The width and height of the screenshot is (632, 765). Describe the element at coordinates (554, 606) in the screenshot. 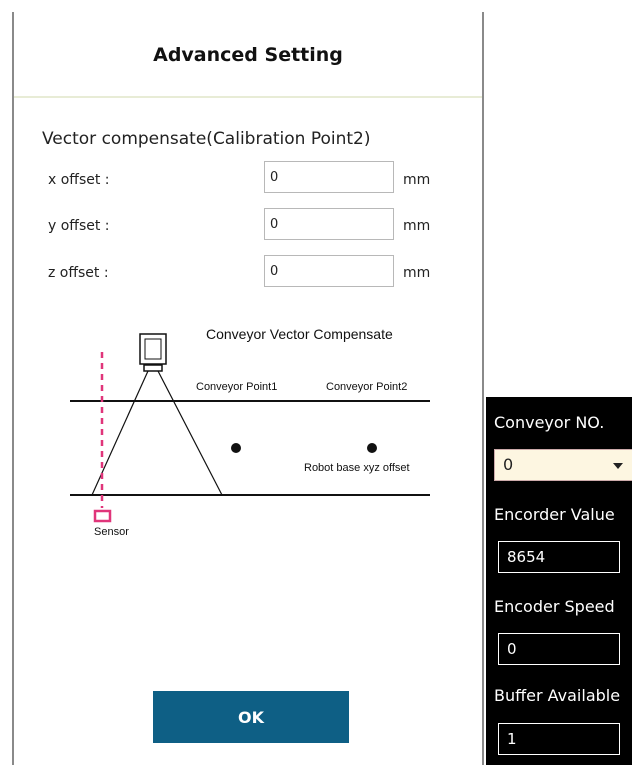

I see `encoder-speed-label: Encoder Speed` at that location.